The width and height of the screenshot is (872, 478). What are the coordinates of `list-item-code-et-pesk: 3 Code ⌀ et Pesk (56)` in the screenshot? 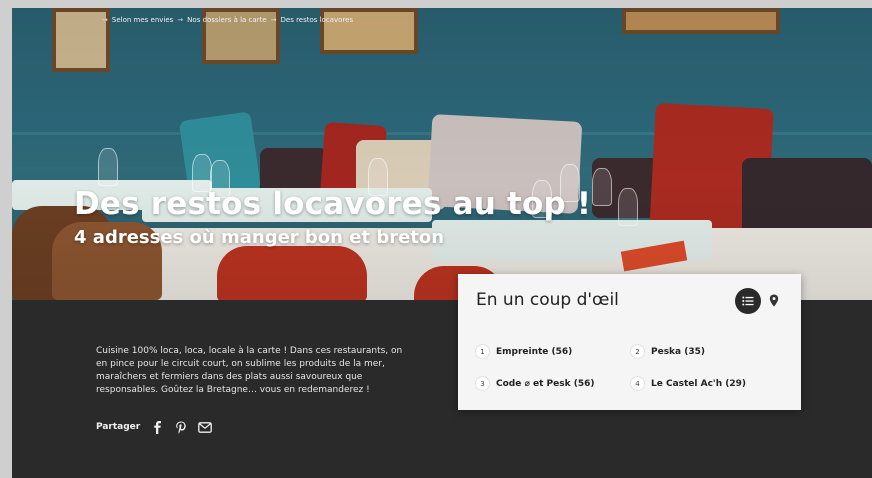 It's located at (535, 383).